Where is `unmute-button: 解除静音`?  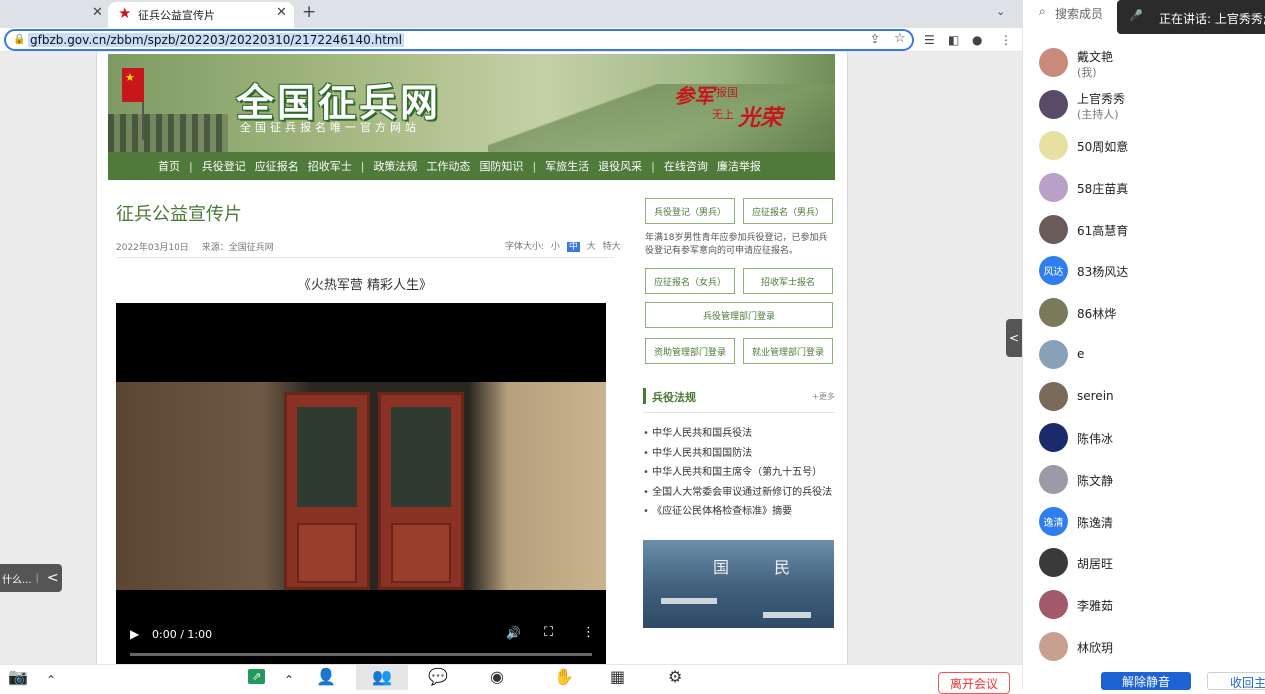
unmute-button: 解除静音 is located at coordinates (1146, 681).